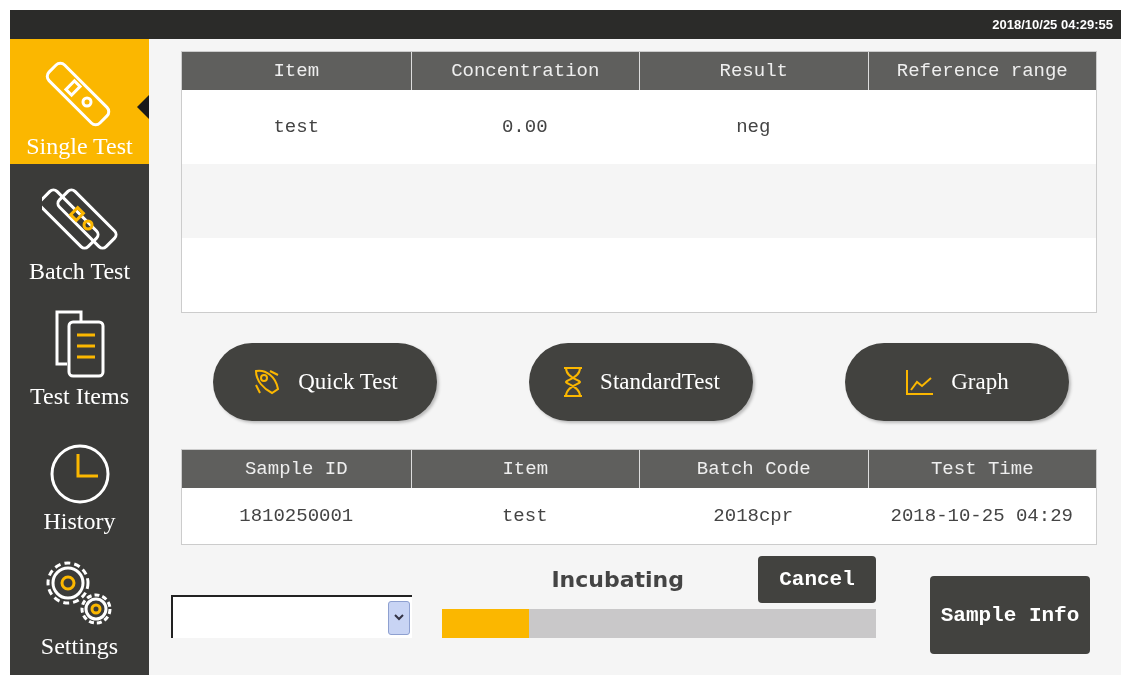 The height and width of the screenshot is (675, 1121). Describe the element at coordinates (957, 382) in the screenshot. I see `action-button: Graph` at that location.